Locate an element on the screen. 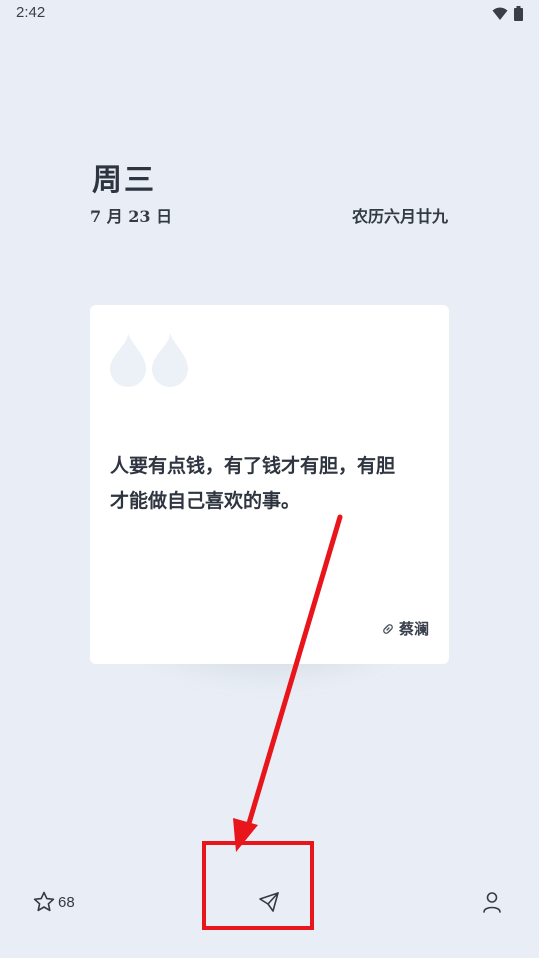 This screenshot has height=958, width=539. bottom-bar: 68 is located at coordinates (269, 902).